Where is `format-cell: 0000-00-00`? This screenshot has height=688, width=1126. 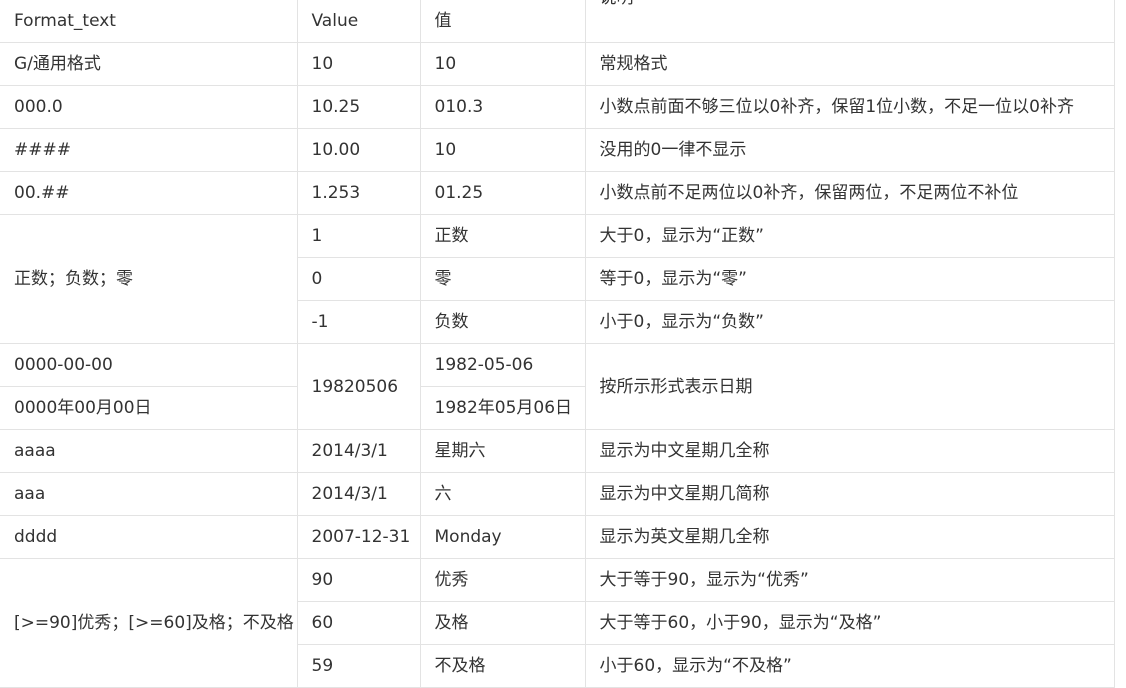 format-cell: 0000-00-00 is located at coordinates (149, 365).